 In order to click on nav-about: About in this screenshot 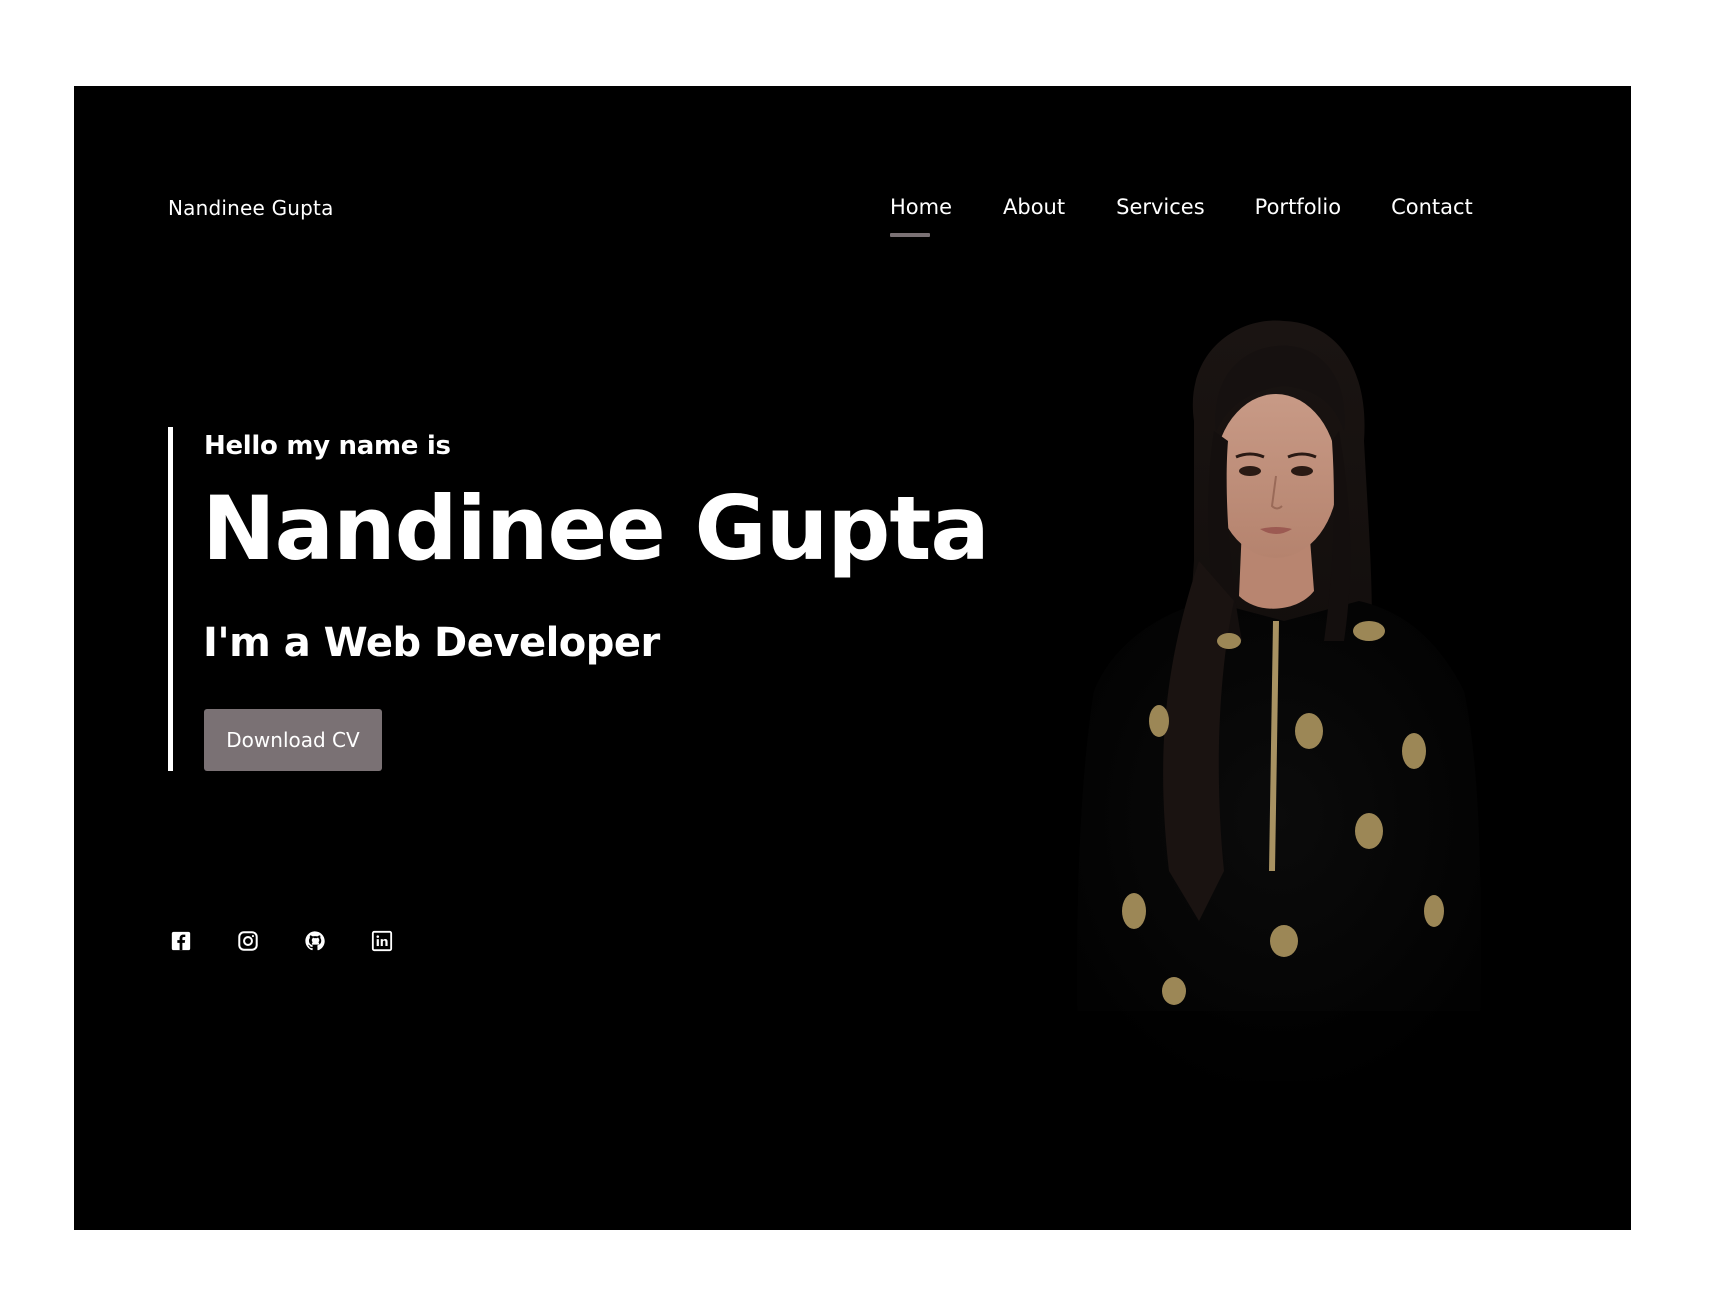, I will do `click(1034, 216)`.